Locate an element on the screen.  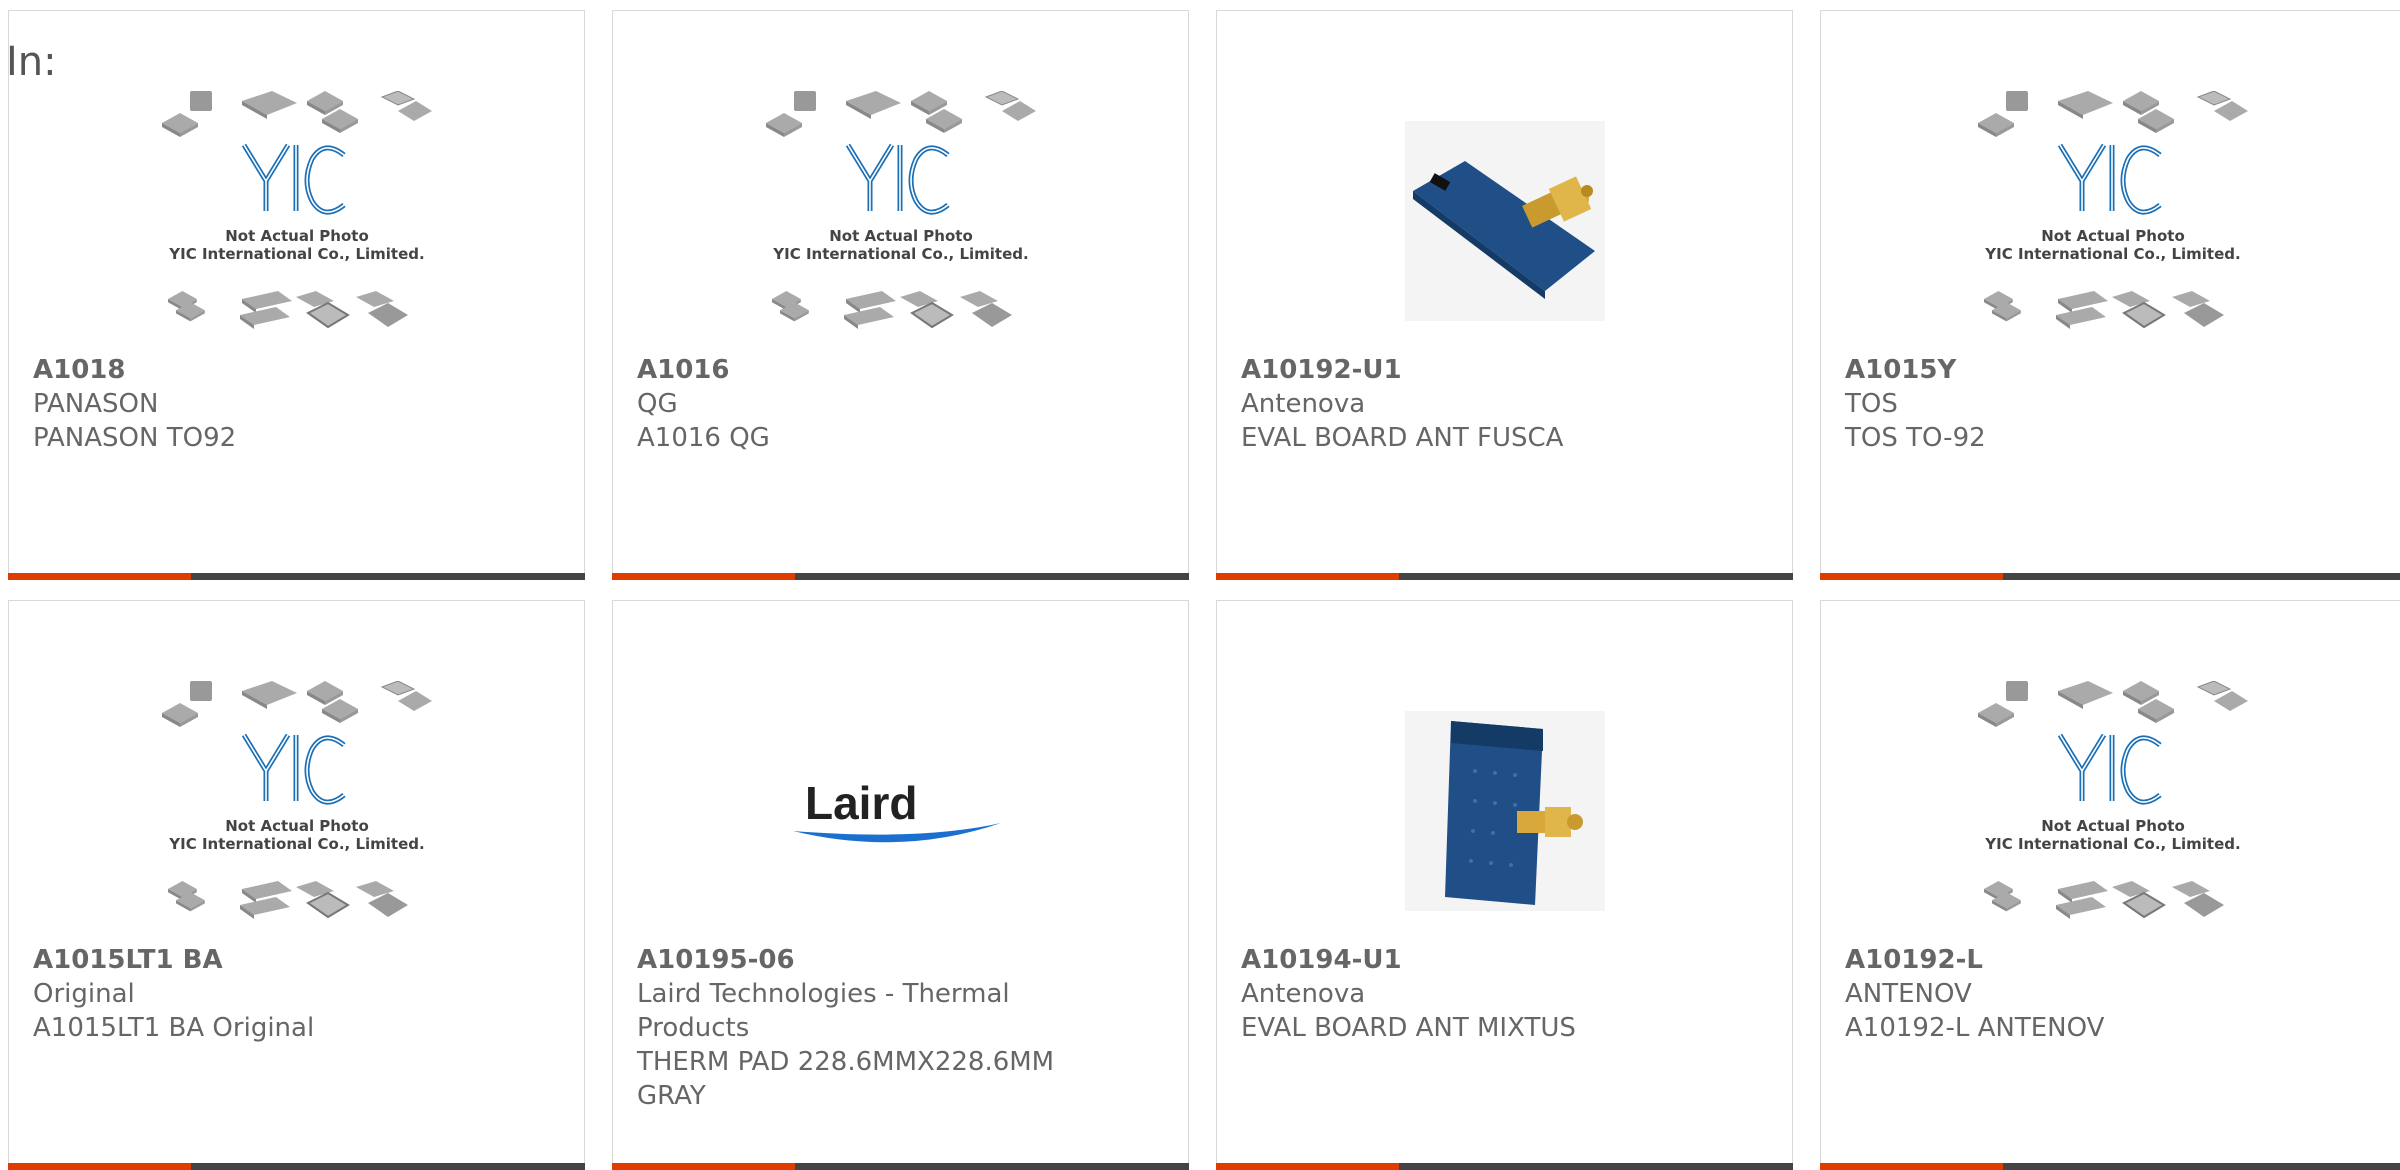
product-part-number: A10194-U1 is located at coordinates (1504, 960).